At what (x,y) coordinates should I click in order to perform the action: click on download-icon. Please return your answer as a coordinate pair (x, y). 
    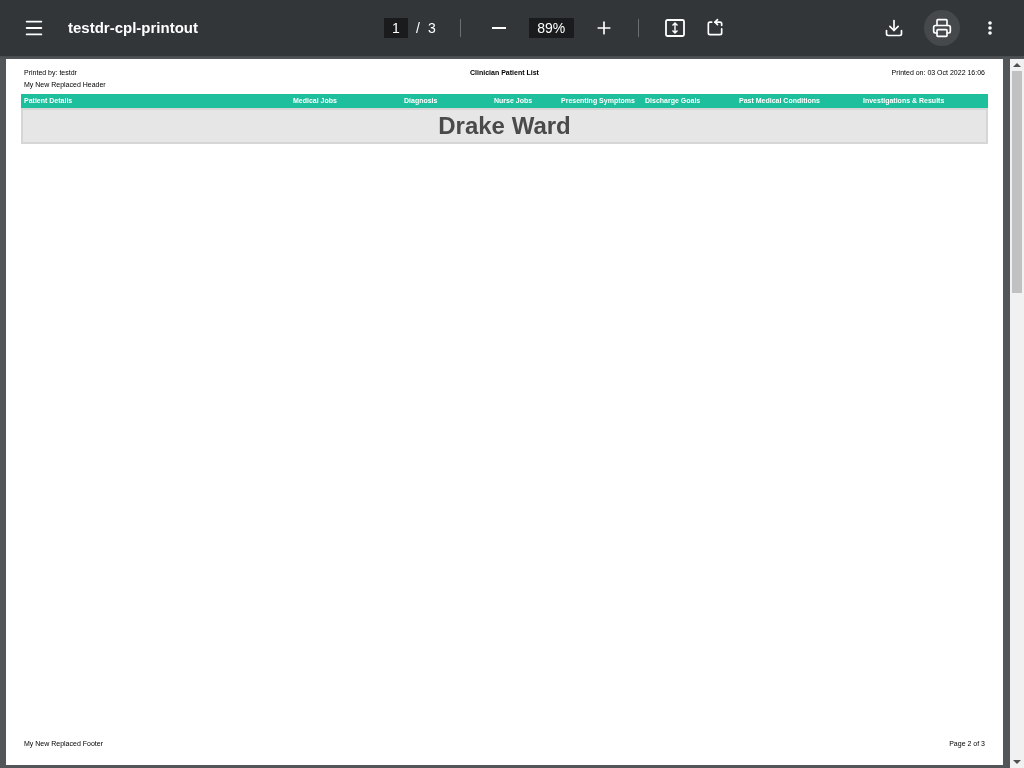
    Looking at the image, I should click on (894, 28).